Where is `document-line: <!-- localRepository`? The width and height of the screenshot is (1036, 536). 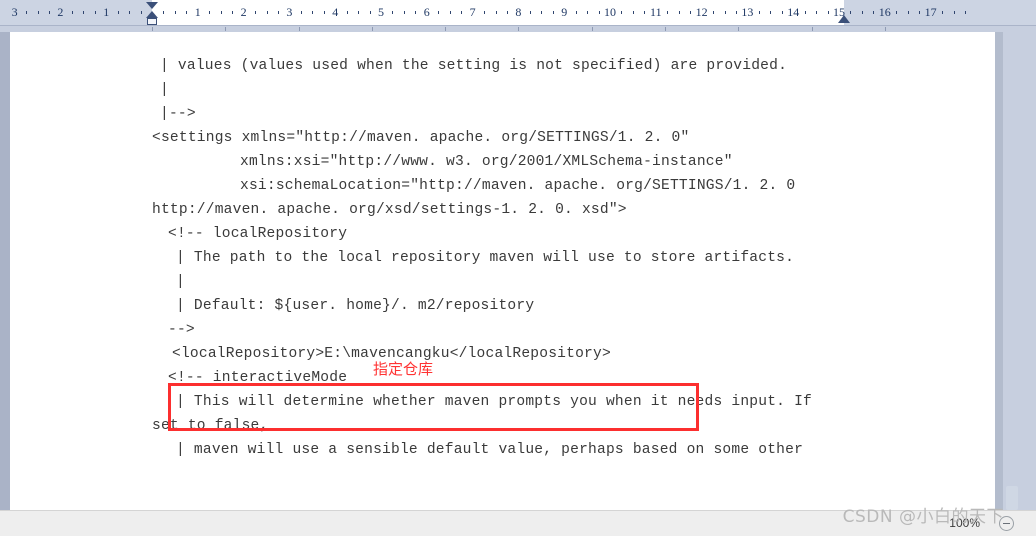
document-line: <!-- localRepository is located at coordinates (502, 234).